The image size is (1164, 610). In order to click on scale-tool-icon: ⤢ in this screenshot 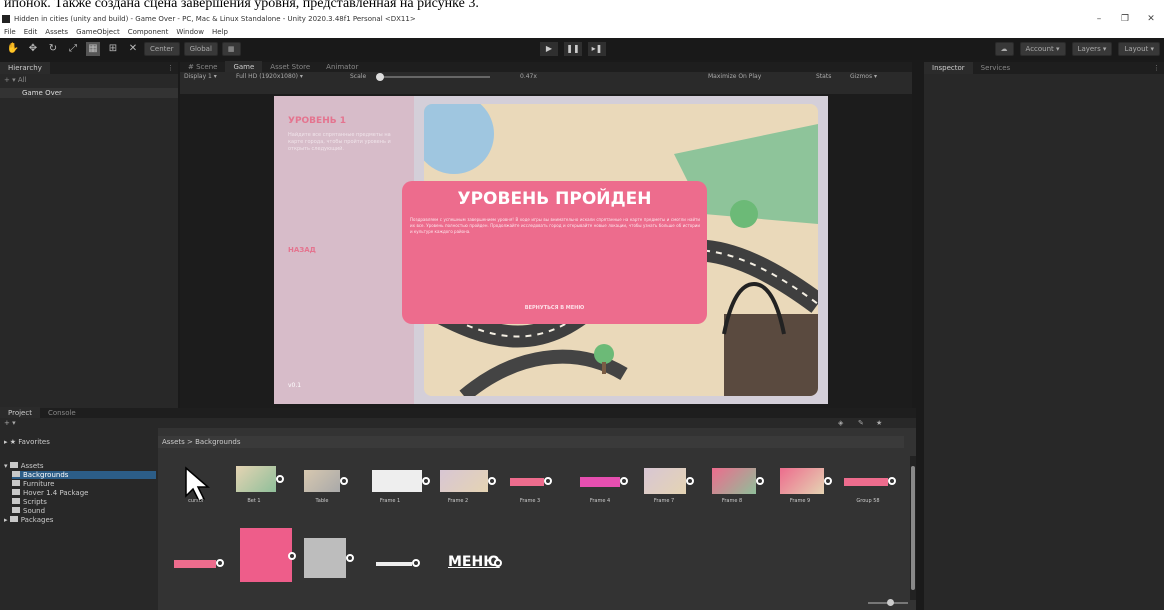, I will do `click(73, 49)`.